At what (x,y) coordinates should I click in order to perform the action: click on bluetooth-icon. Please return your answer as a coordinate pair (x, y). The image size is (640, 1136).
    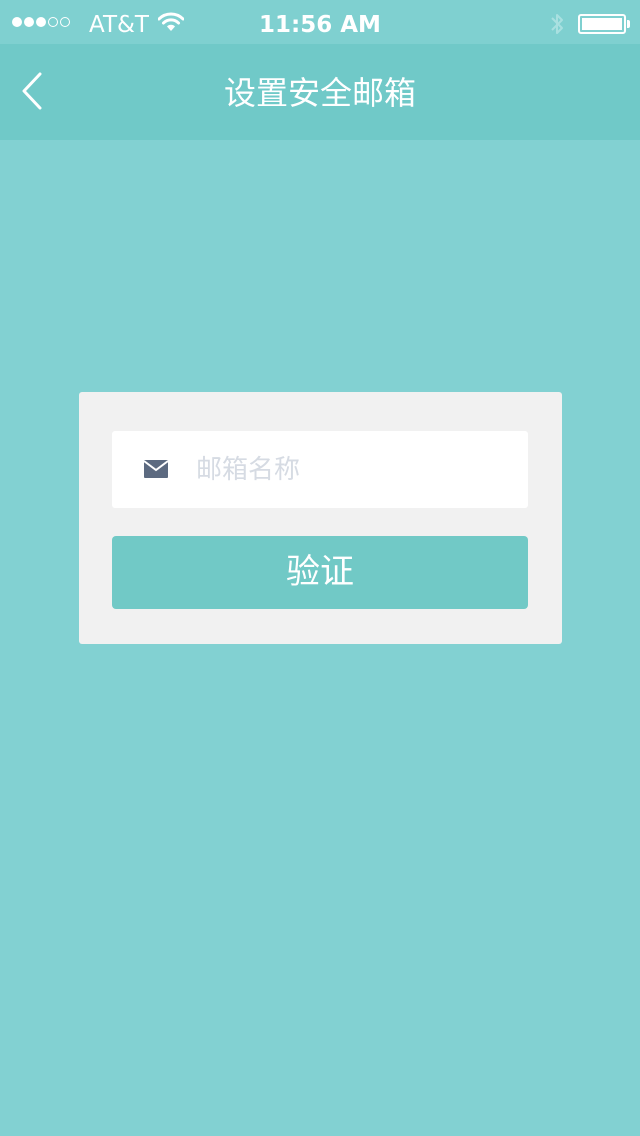
    Looking at the image, I should click on (557, 26).